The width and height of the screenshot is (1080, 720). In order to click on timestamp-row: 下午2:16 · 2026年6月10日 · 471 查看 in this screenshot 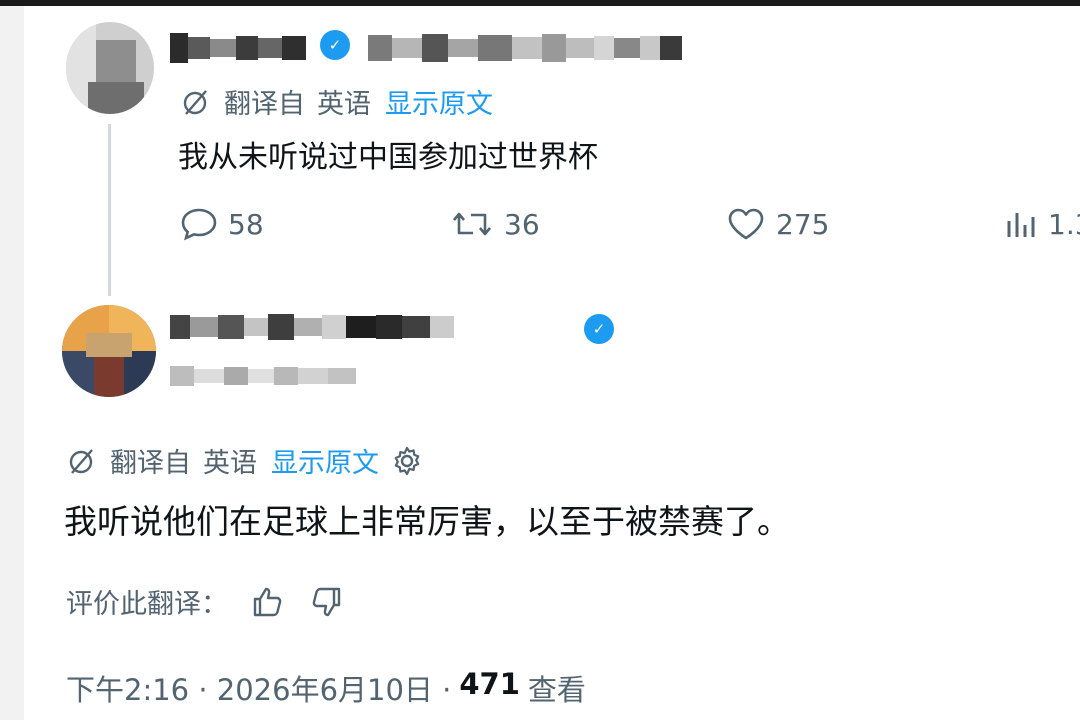, I will do `click(326, 688)`.